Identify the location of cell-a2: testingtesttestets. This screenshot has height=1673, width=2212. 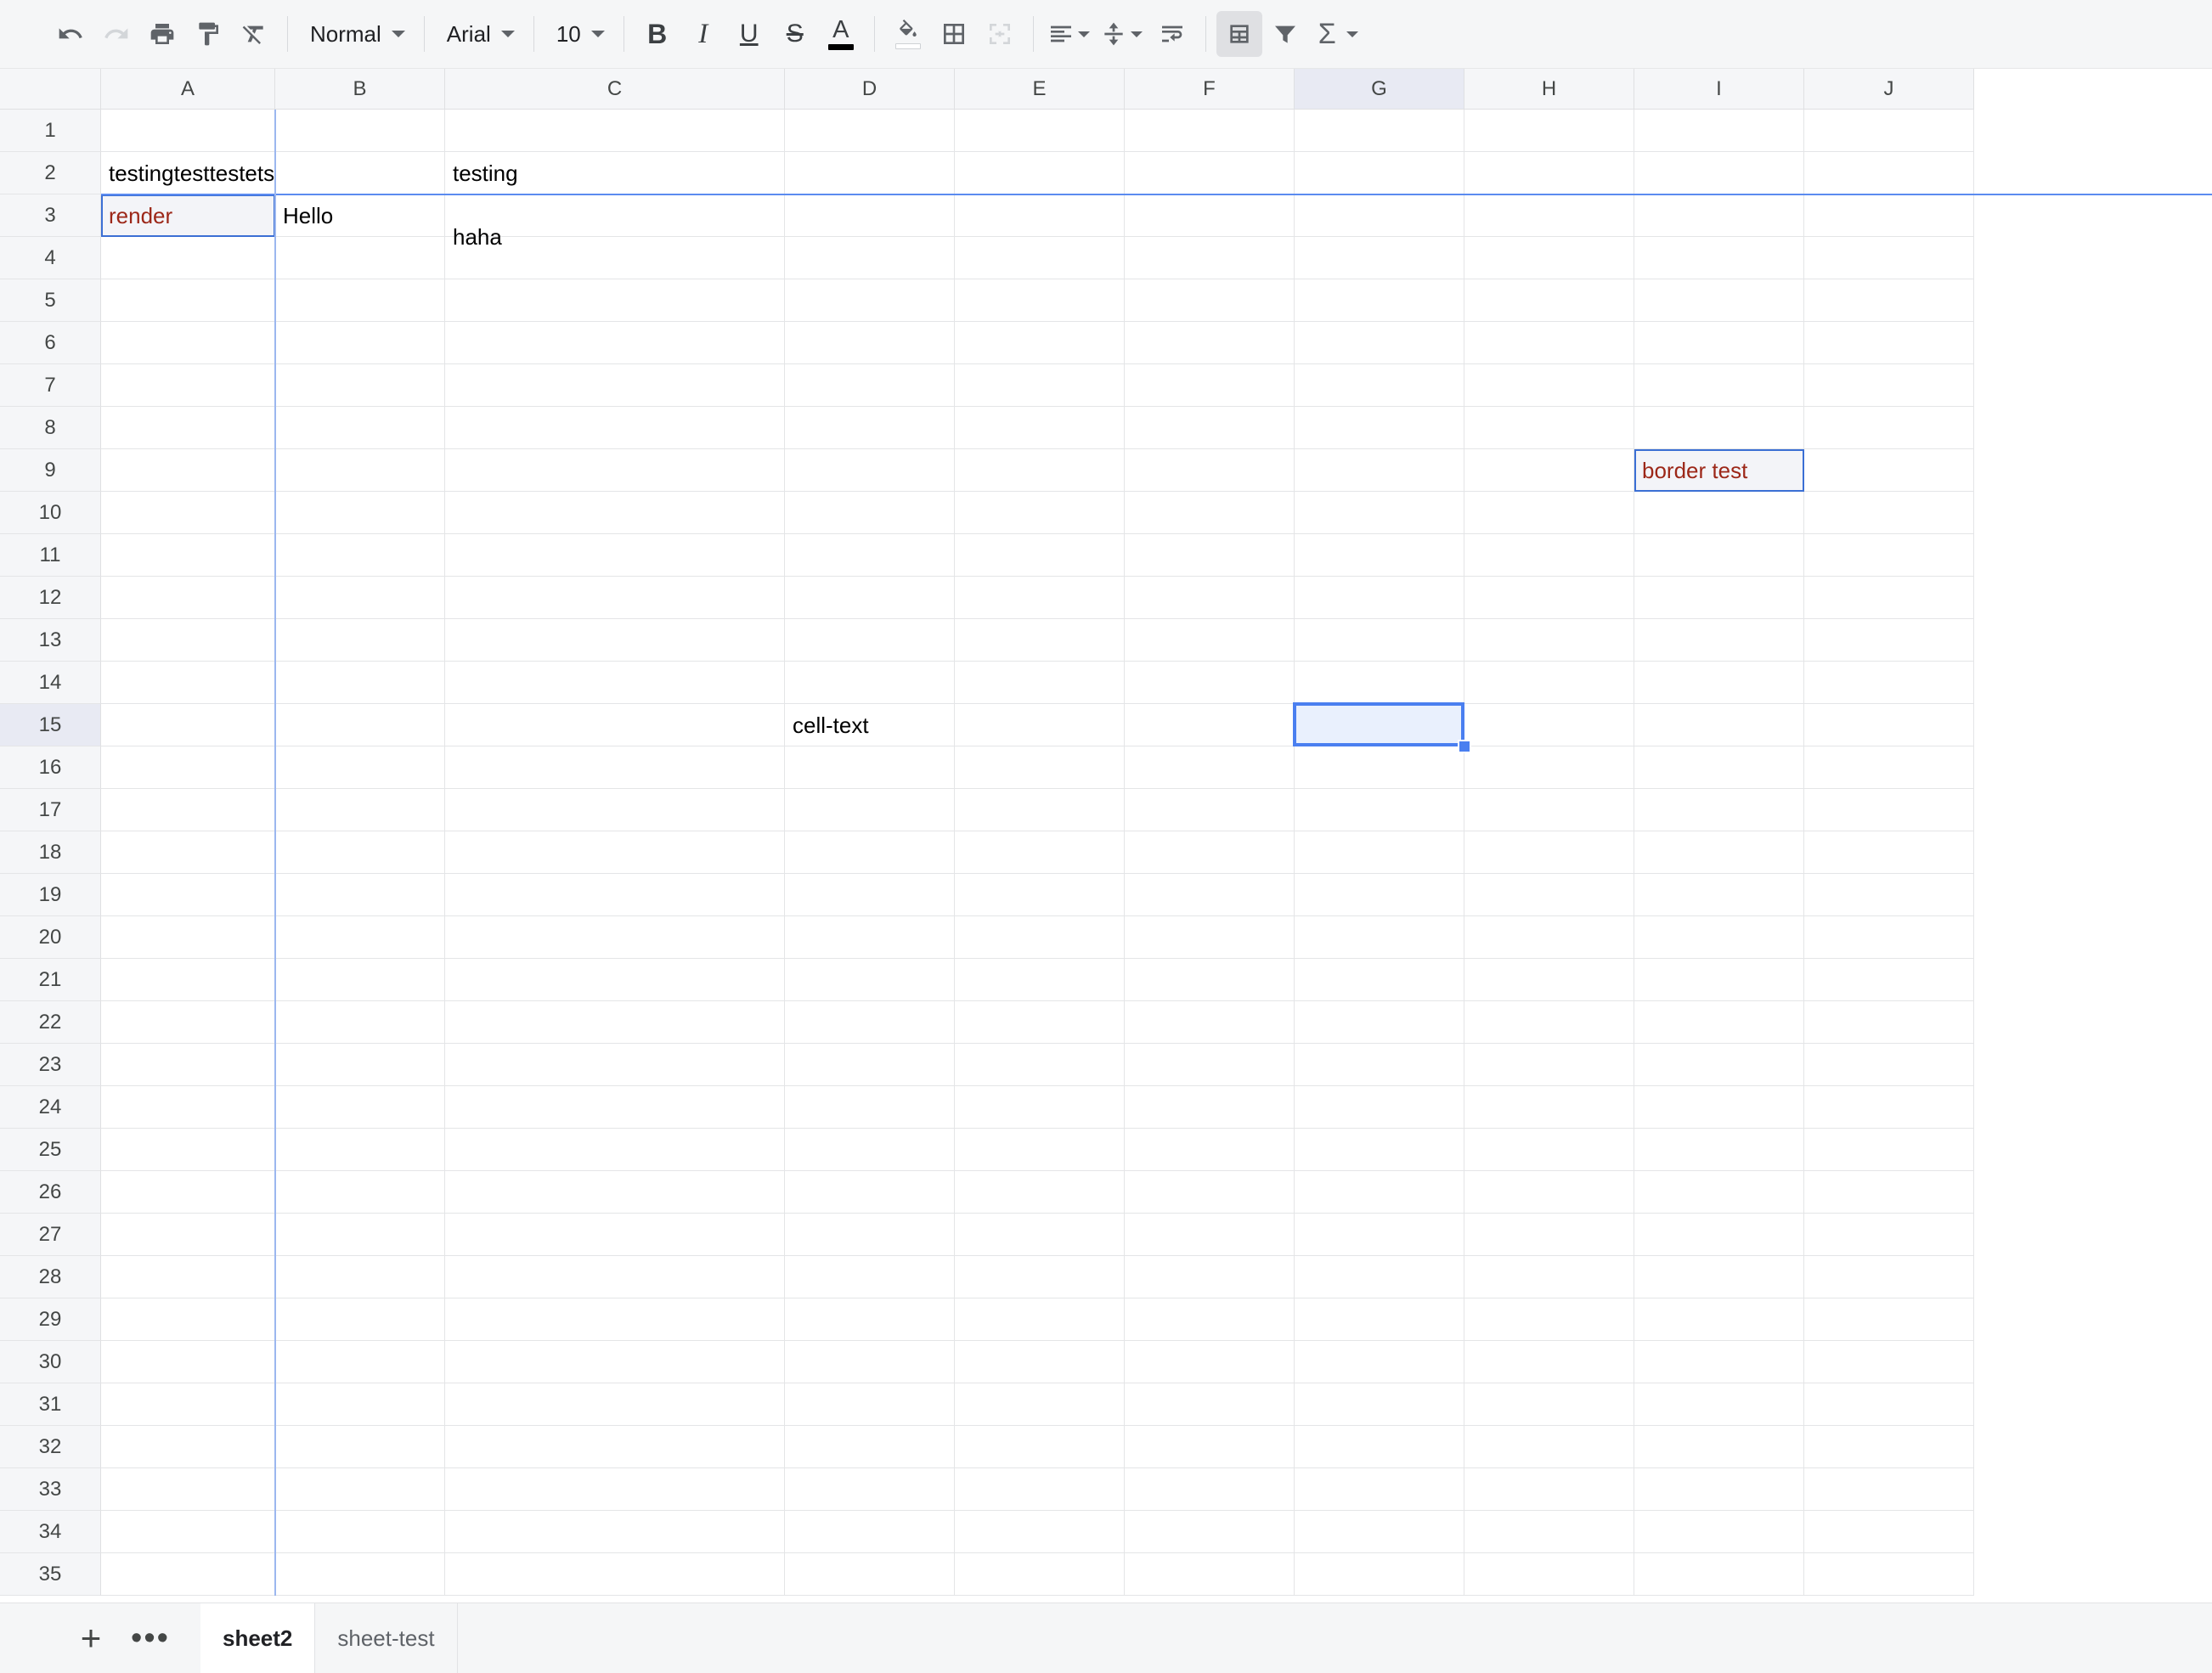
(188, 173).